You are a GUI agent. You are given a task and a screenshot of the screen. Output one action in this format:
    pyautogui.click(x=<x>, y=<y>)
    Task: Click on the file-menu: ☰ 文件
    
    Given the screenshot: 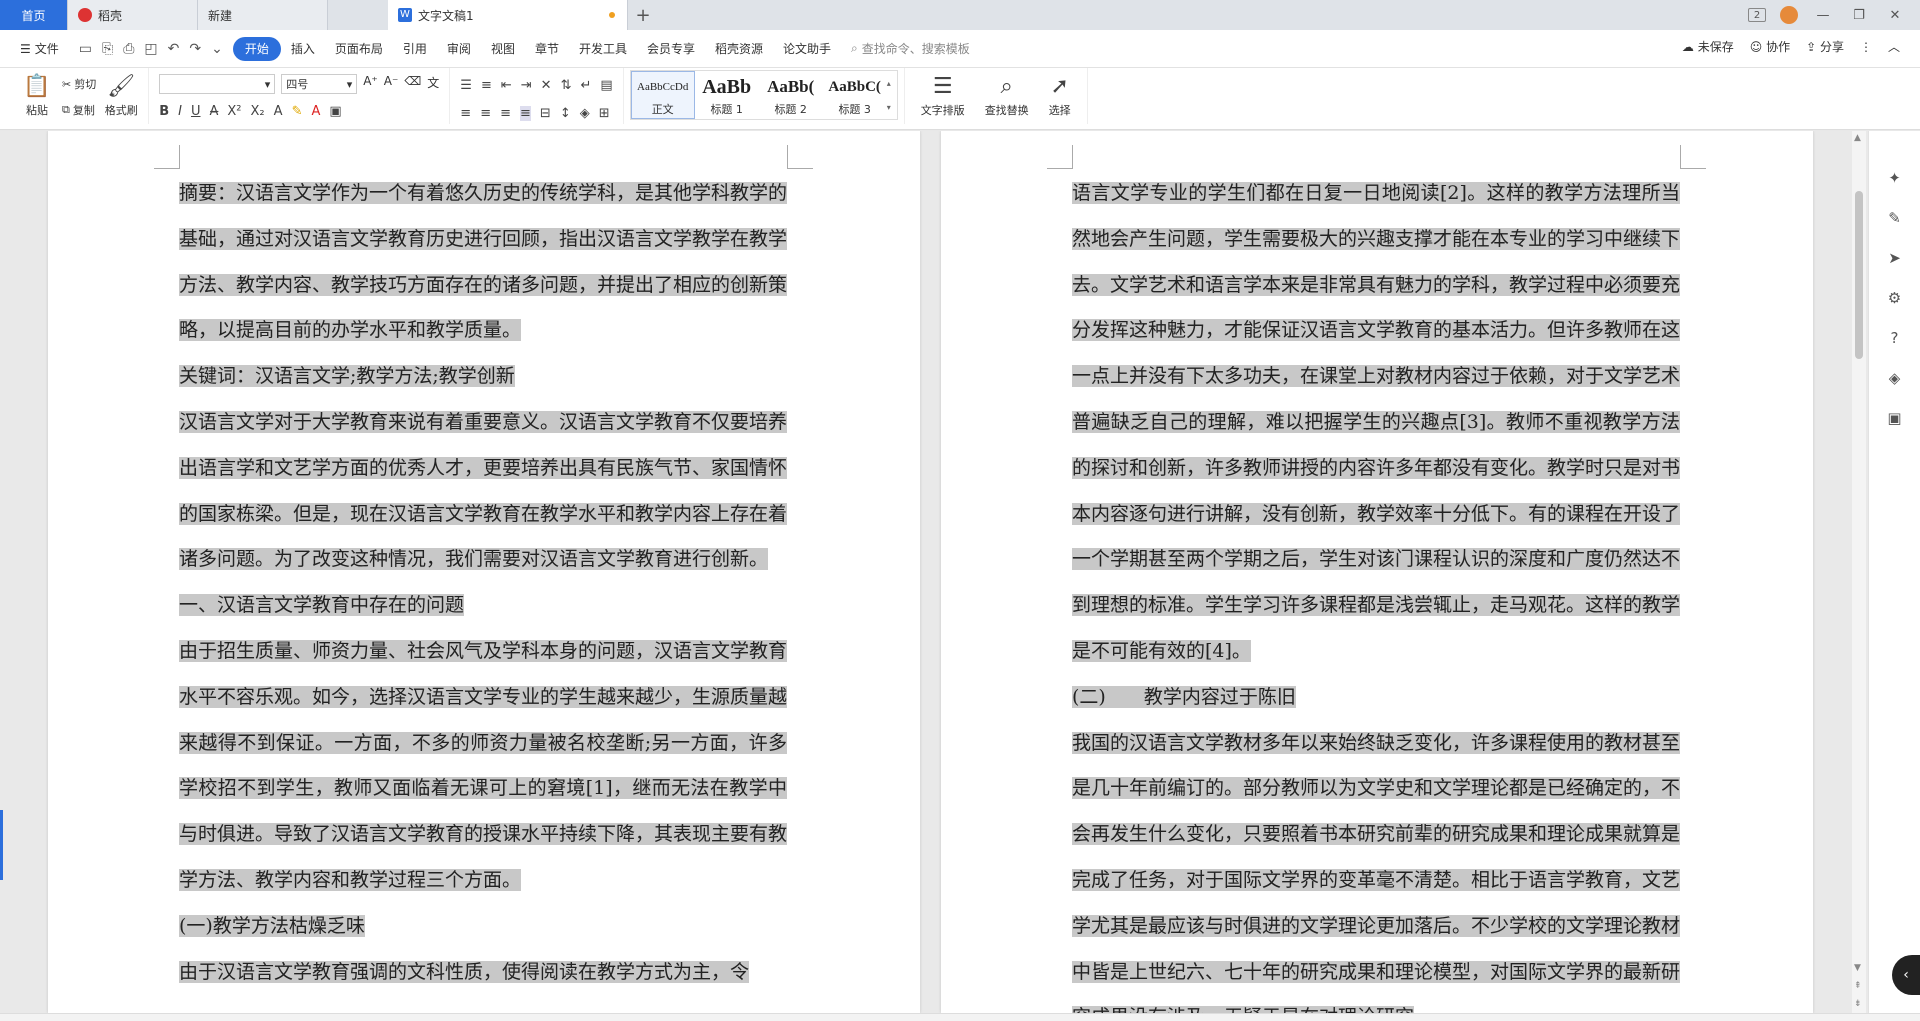 What is the action you would take?
    pyautogui.click(x=39, y=49)
    